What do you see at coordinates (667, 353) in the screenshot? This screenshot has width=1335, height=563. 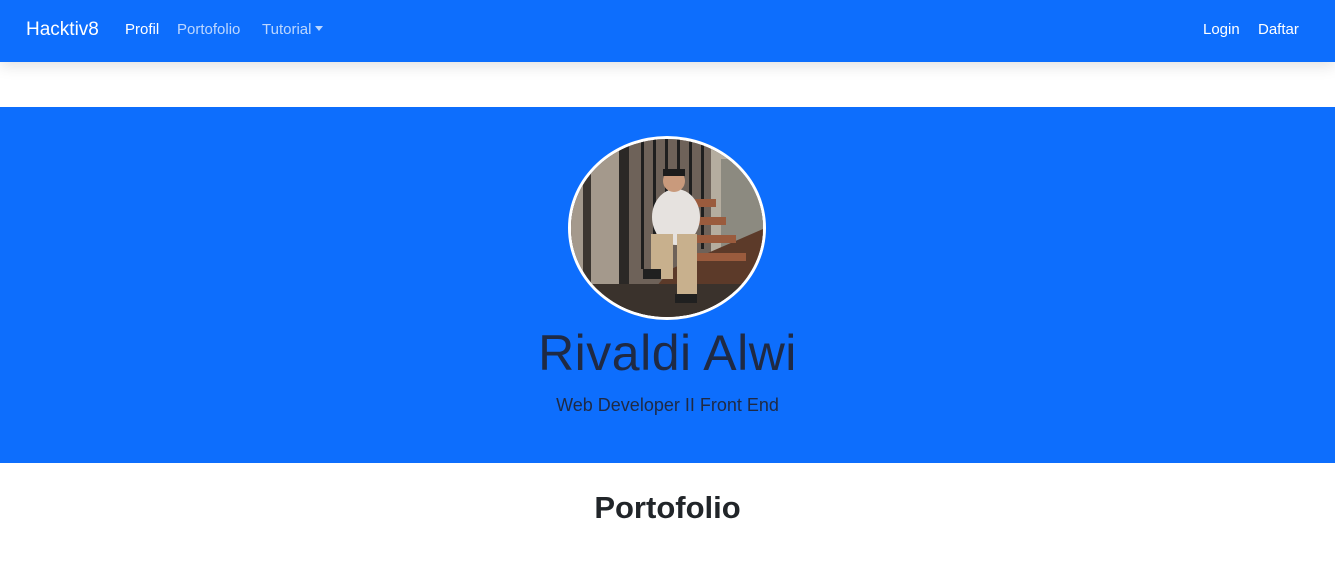 I see `profile-name: Rivaldi Alwi` at bounding box center [667, 353].